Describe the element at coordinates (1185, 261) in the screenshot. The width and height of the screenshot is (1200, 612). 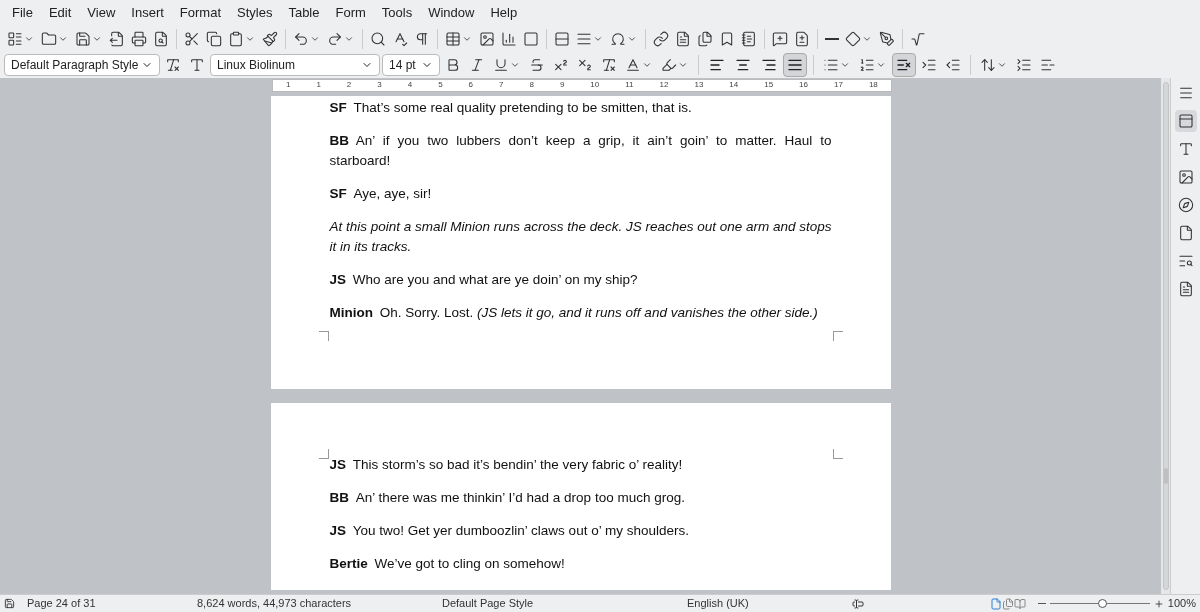
I see `style-inspector-icon` at that location.